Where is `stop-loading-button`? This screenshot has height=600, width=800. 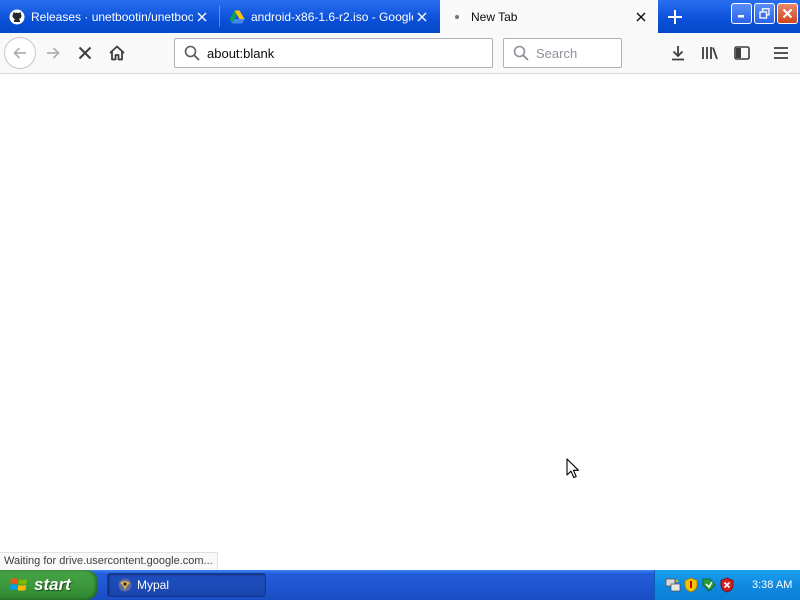 stop-loading-button is located at coordinates (85, 53).